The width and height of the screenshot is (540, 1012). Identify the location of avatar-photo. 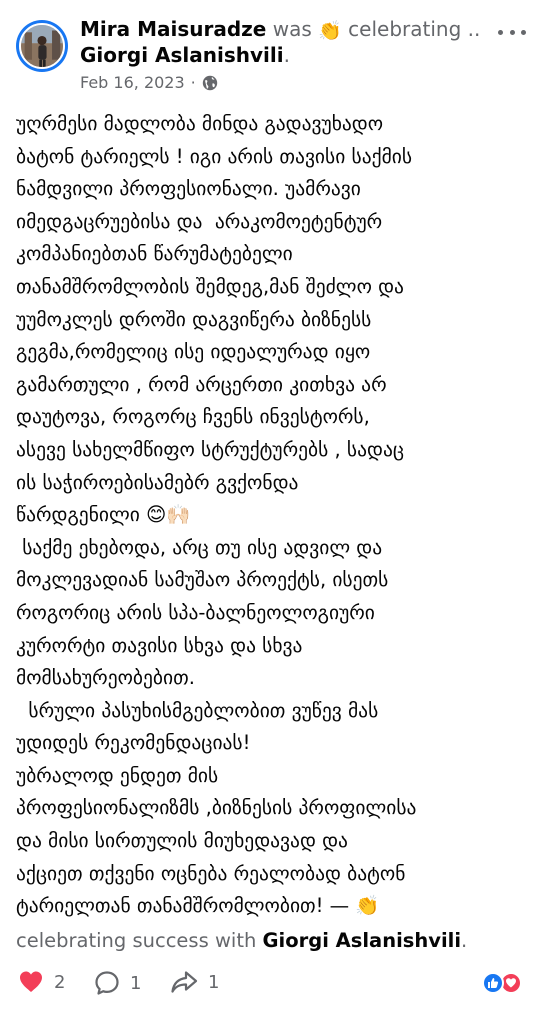
(42, 46).